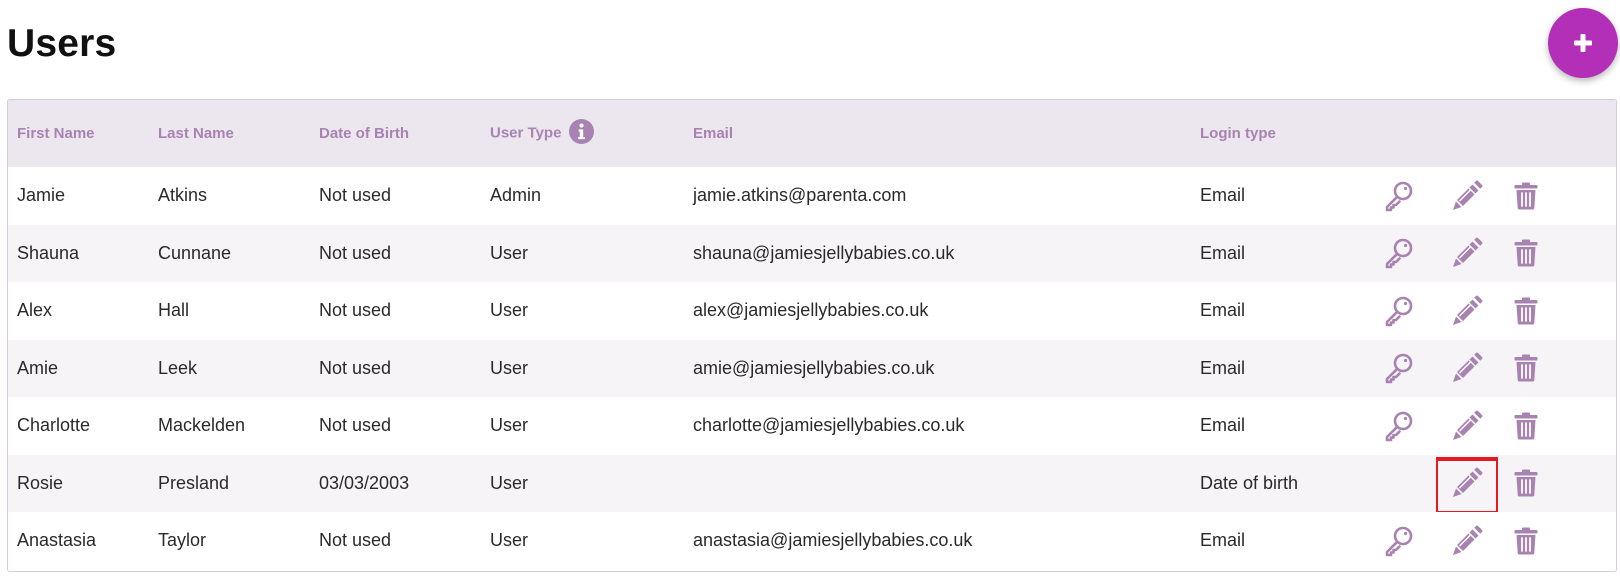 This screenshot has height=588, width=1620. I want to click on column-header-email: Email, so click(937, 133).